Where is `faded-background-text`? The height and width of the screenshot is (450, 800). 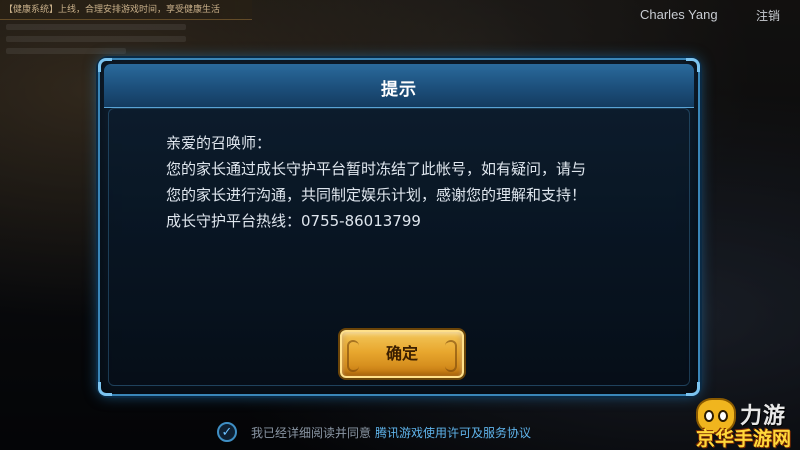
faded-background-text is located at coordinates (96, 42).